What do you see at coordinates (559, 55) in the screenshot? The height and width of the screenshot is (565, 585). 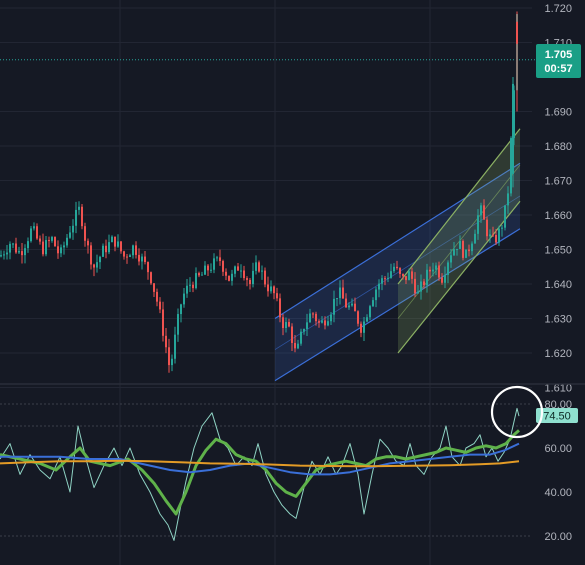 I see `price-badge-price: 1.705` at bounding box center [559, 55].